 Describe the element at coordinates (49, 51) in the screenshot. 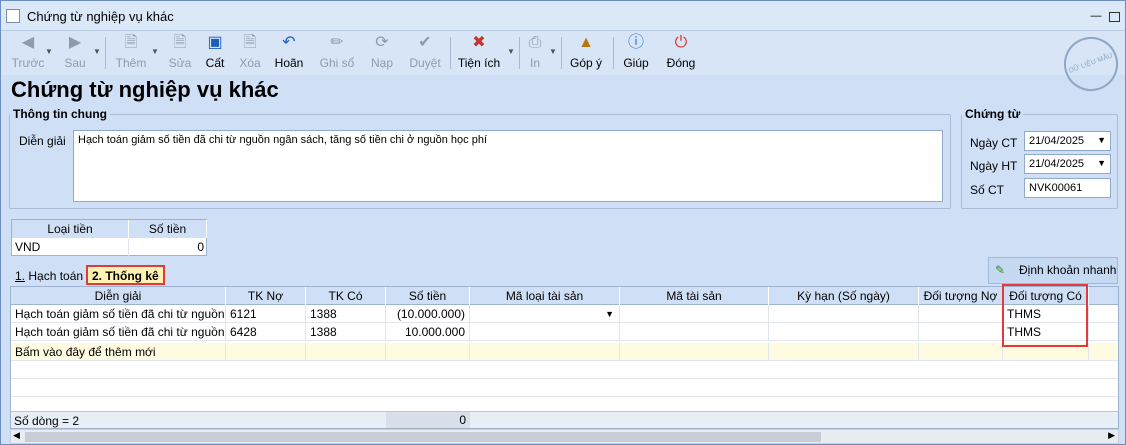

I see `prev-dropdown-icon: ▼` at that location.